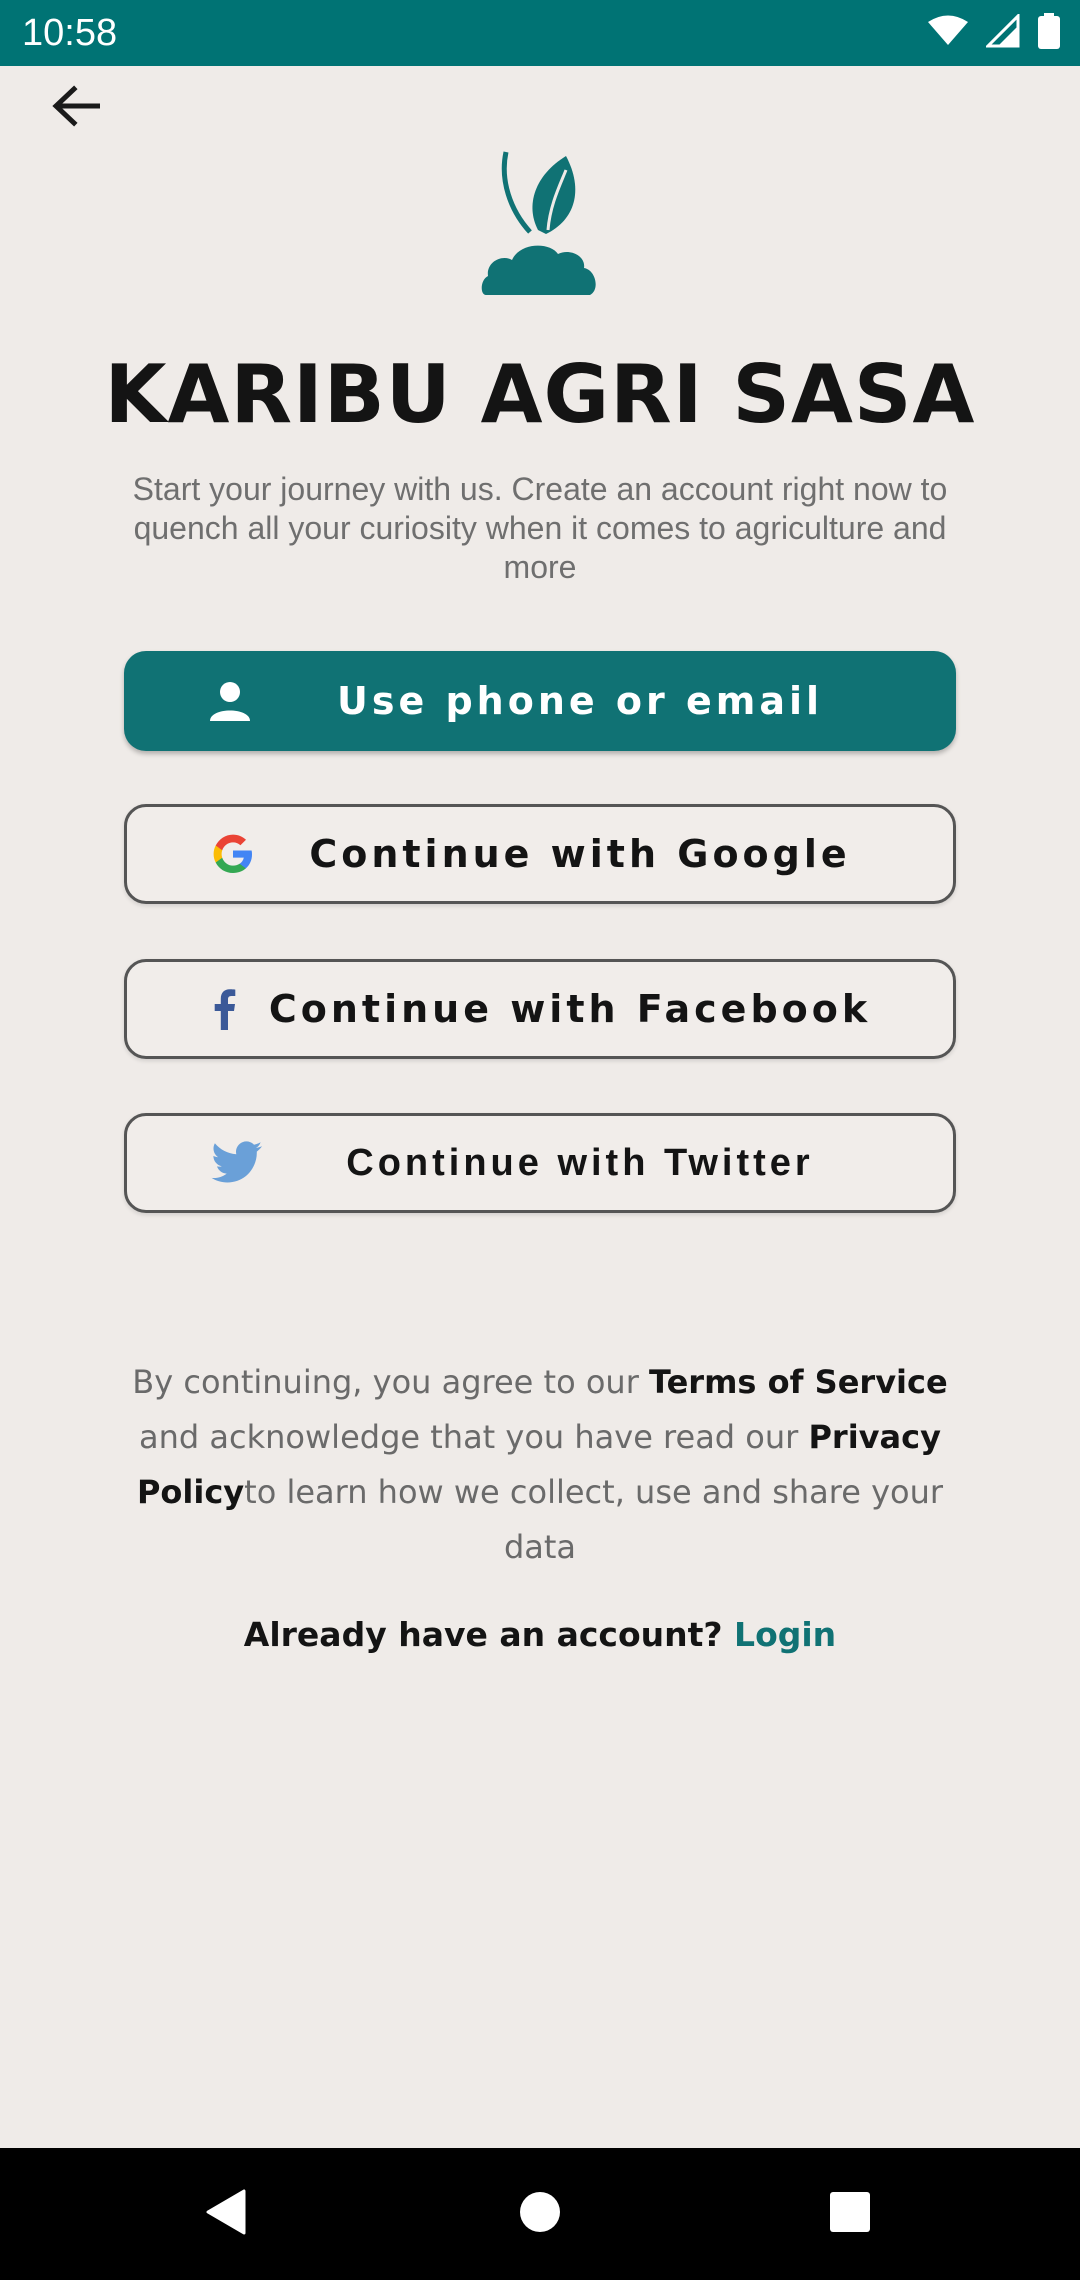 The width and height of the screenshot is (1080, 2280). Describe the element at coordinates (540, 222) in the screenshot. I see `app-logo` at that location.